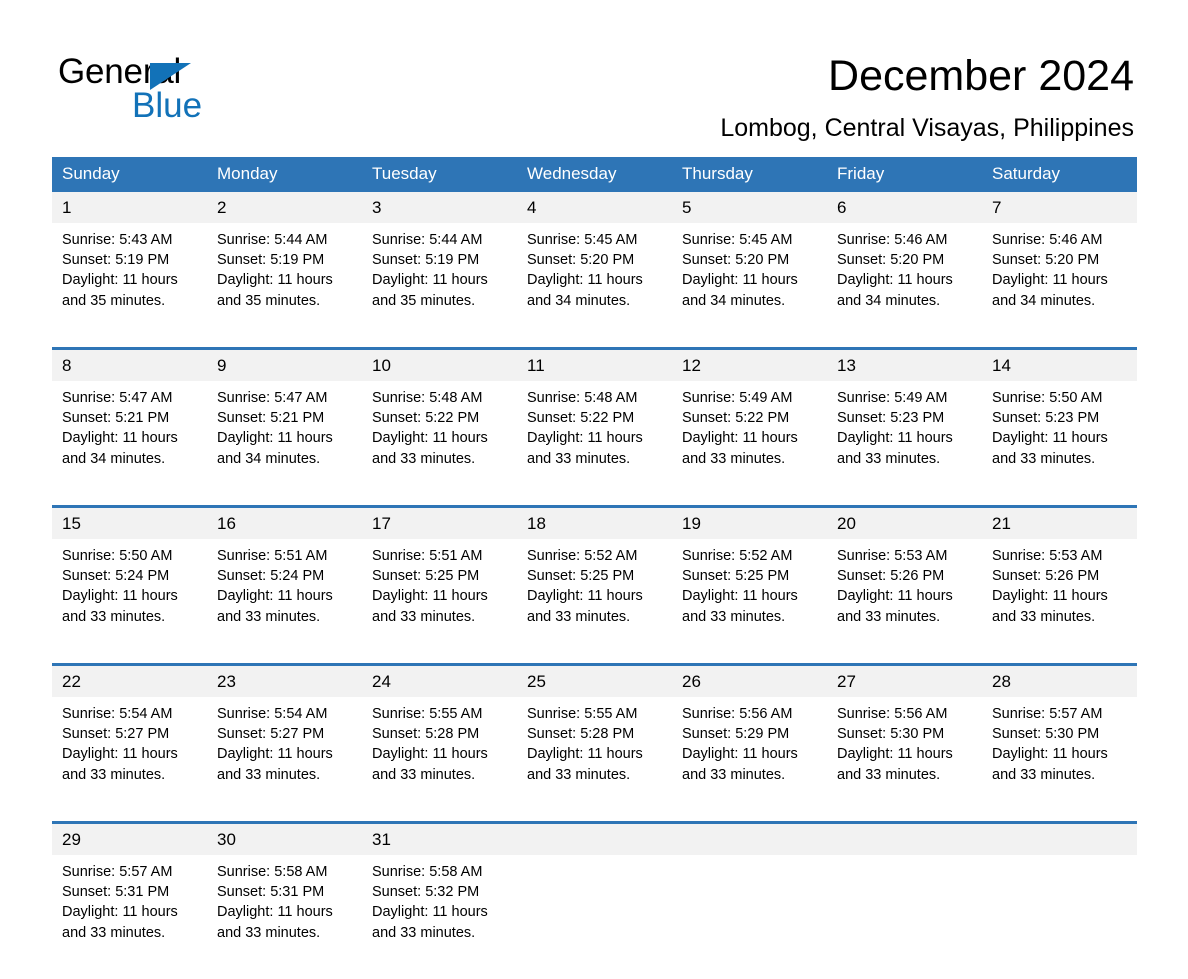 The width and height of the screenshot is (1188, 979). Describe the element at coordinates (904, 365) in the screenshot. I see `day-number: 13` at that location.